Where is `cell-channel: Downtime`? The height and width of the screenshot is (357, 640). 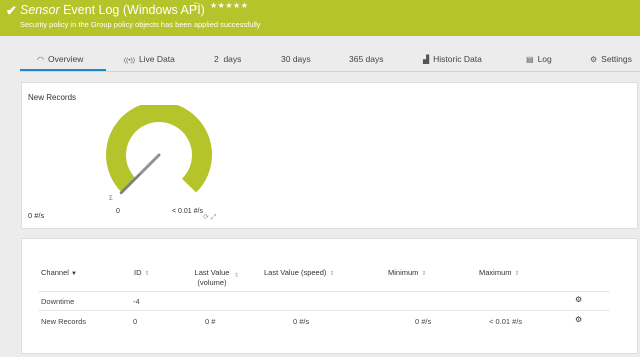
cell-channel: Downtime is located at coordinates (57, 301).